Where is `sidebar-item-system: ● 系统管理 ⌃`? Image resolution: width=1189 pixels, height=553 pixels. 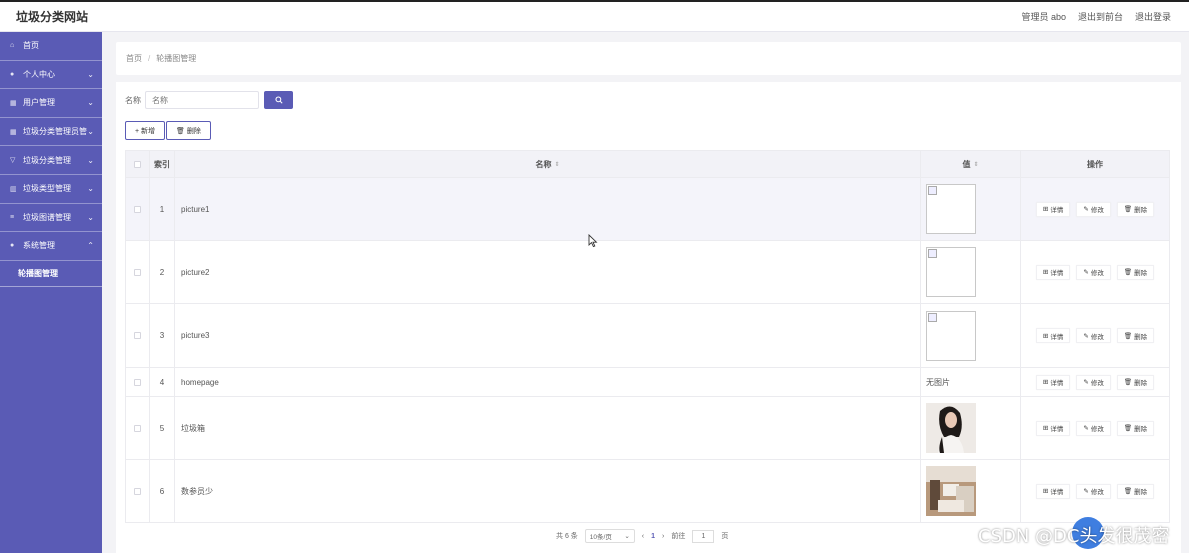
sidebar-item-system: ● 系统管理 ⌃ is located at coordinates (51, 246).